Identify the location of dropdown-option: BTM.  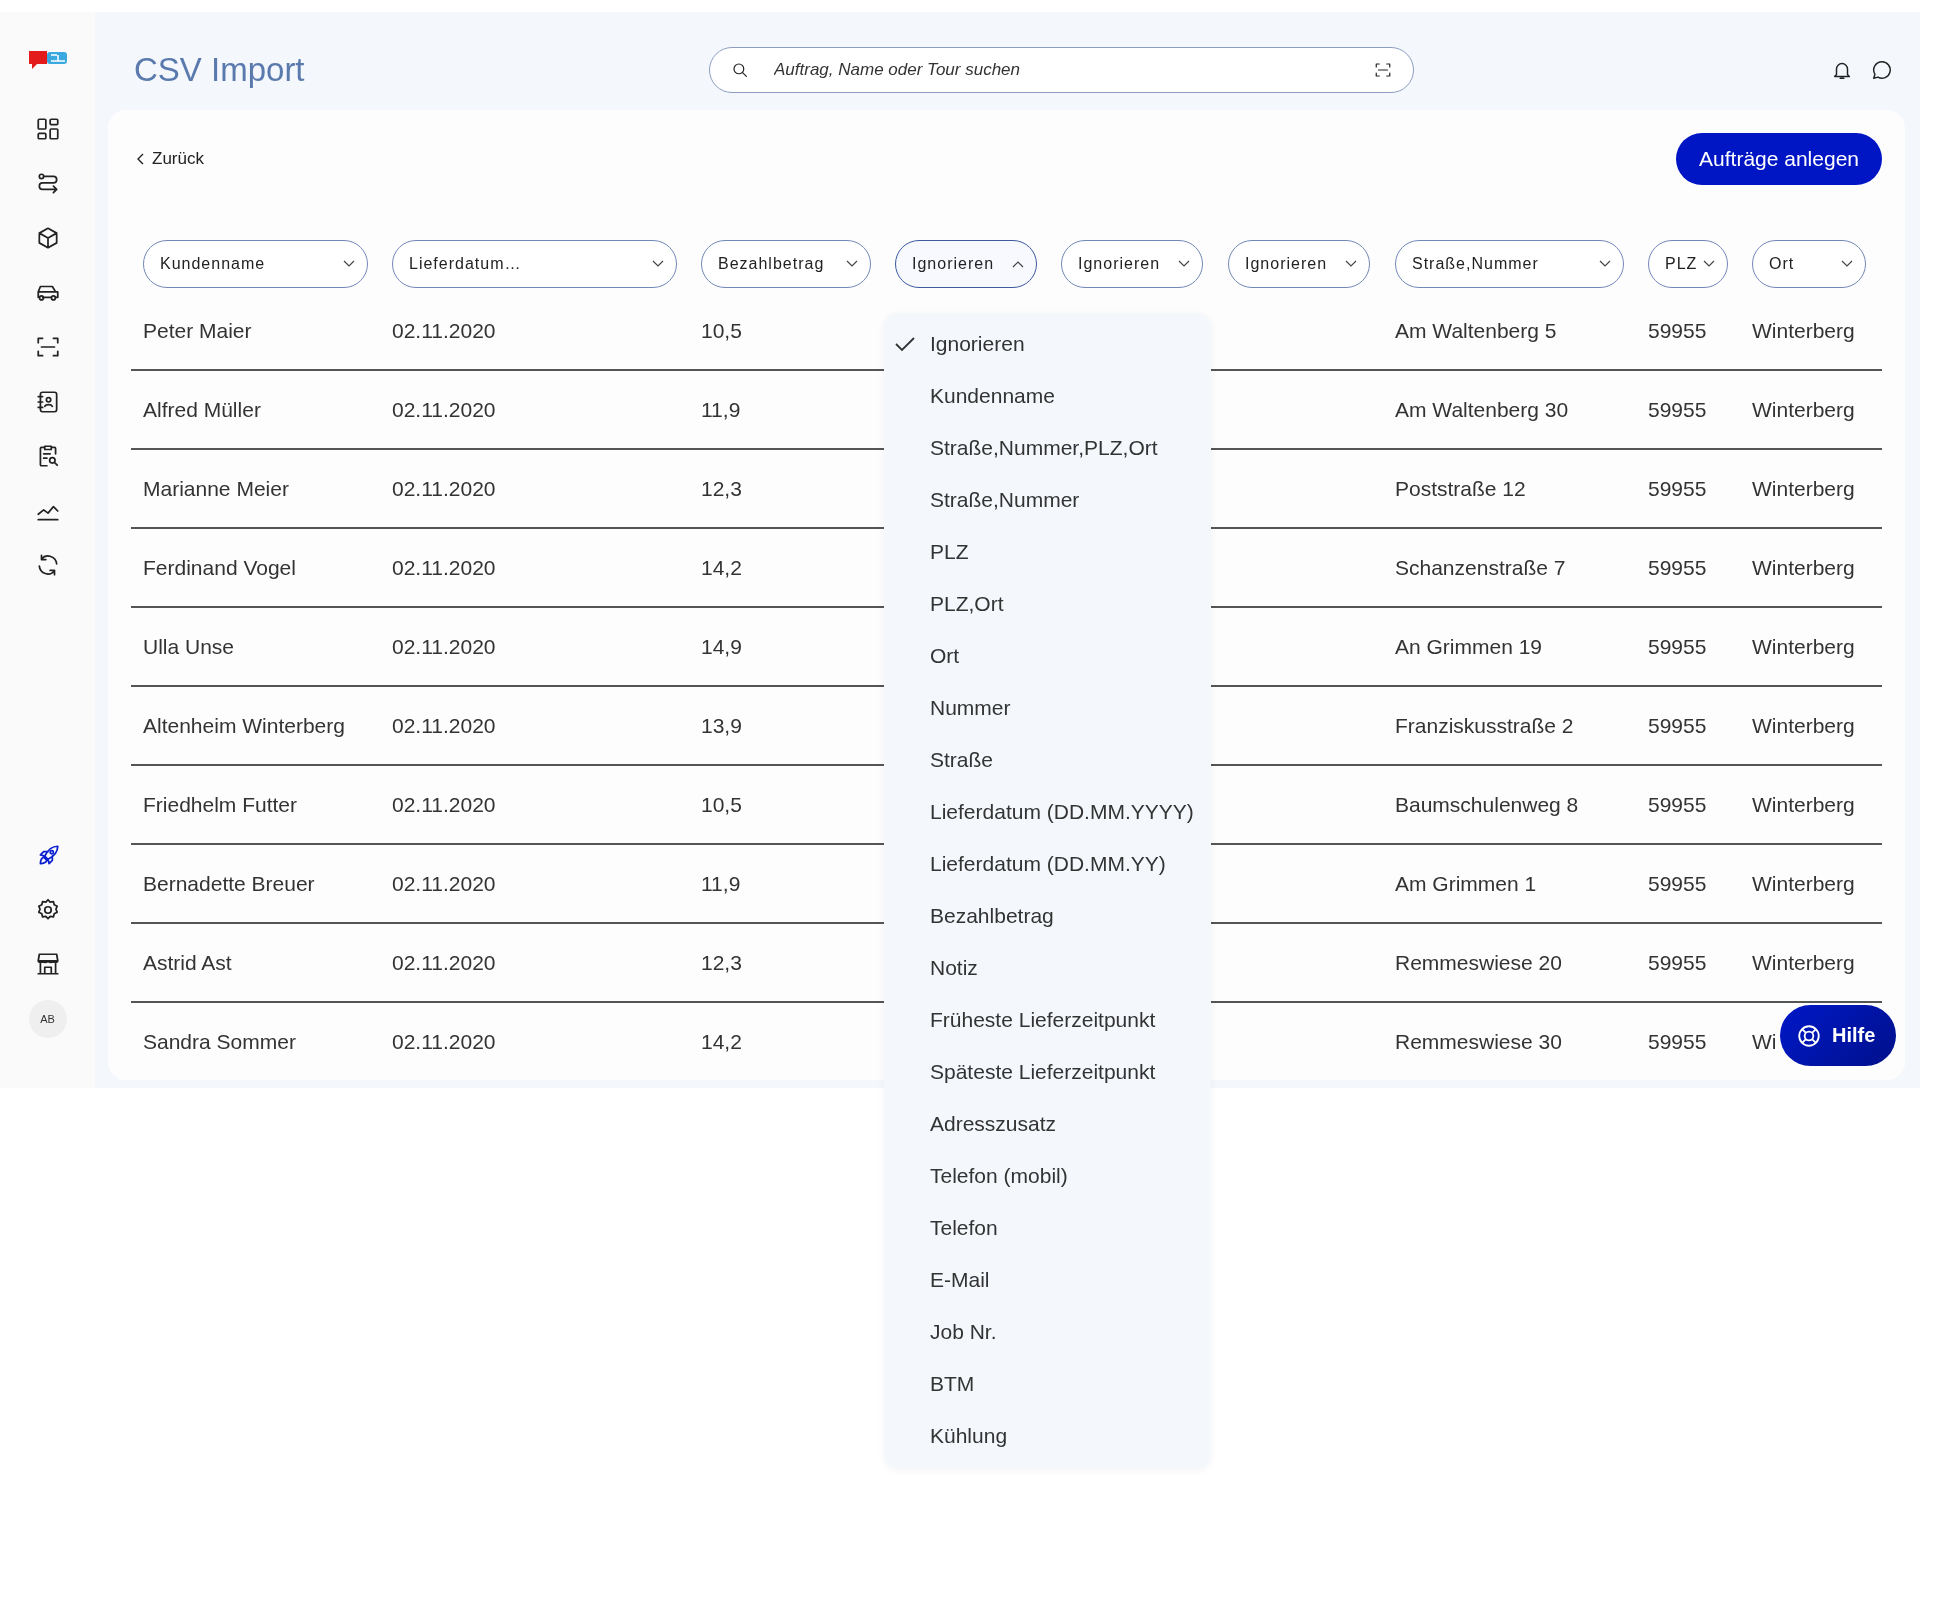
(1047, 1384).